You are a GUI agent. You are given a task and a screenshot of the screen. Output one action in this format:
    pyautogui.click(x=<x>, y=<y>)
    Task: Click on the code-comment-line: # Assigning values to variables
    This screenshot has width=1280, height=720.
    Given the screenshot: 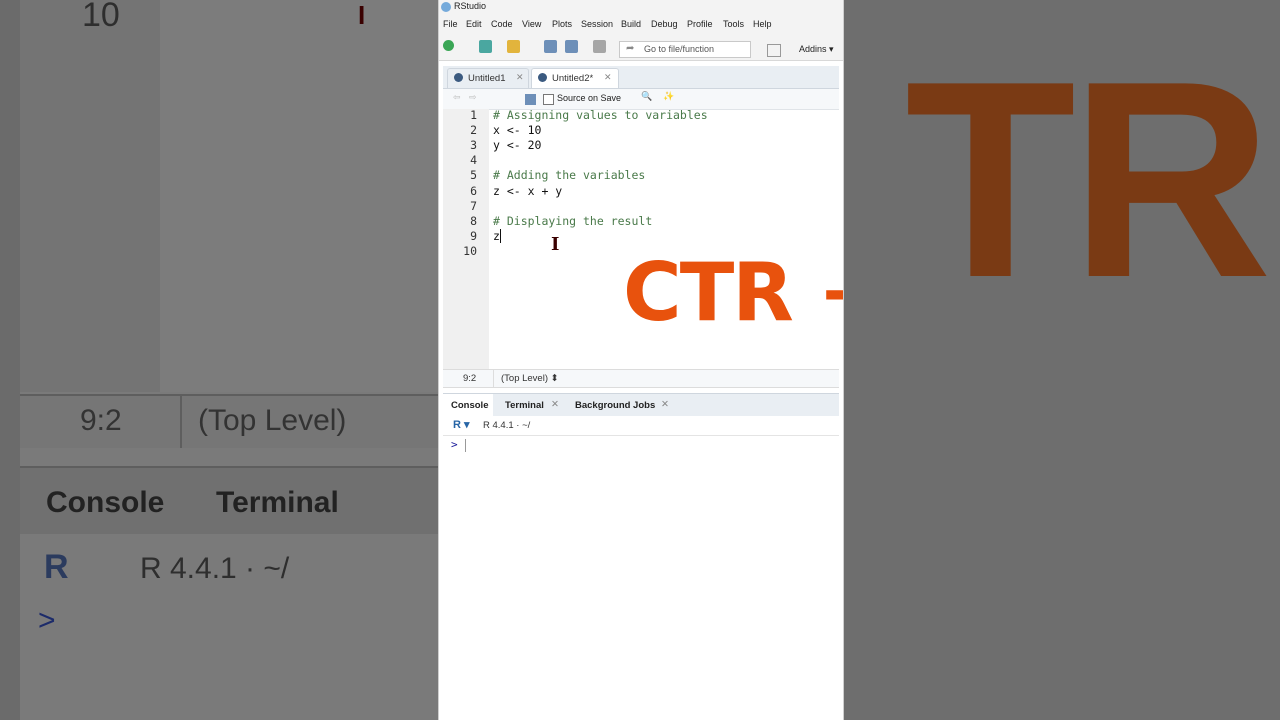 What is the action you would take?
    pyautogui.click(x=600, y=115)
    